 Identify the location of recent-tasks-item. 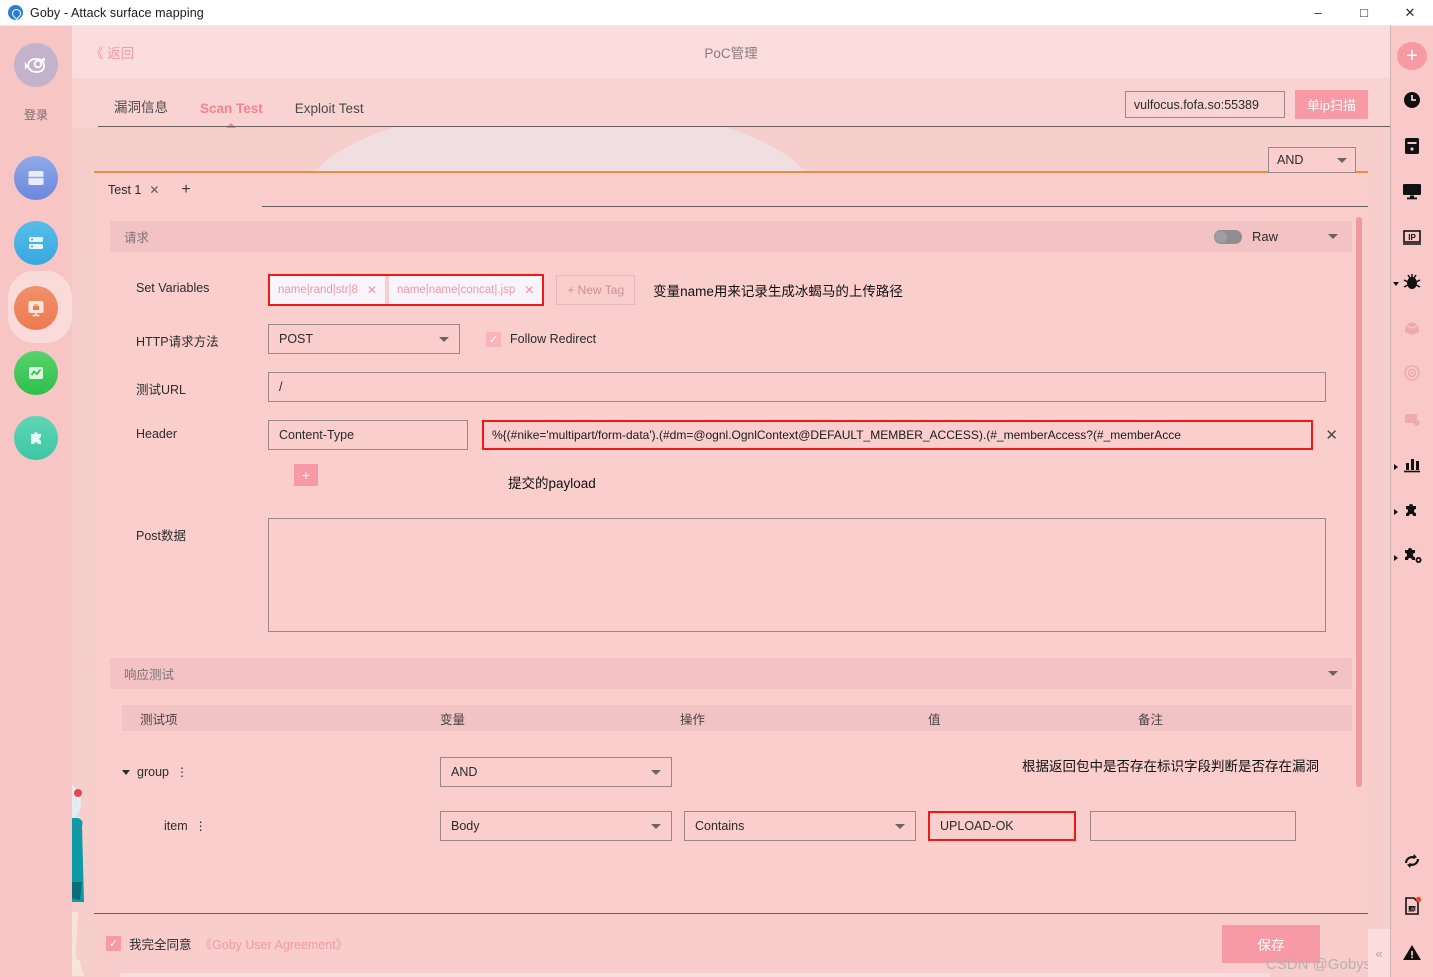
(1412, 103).